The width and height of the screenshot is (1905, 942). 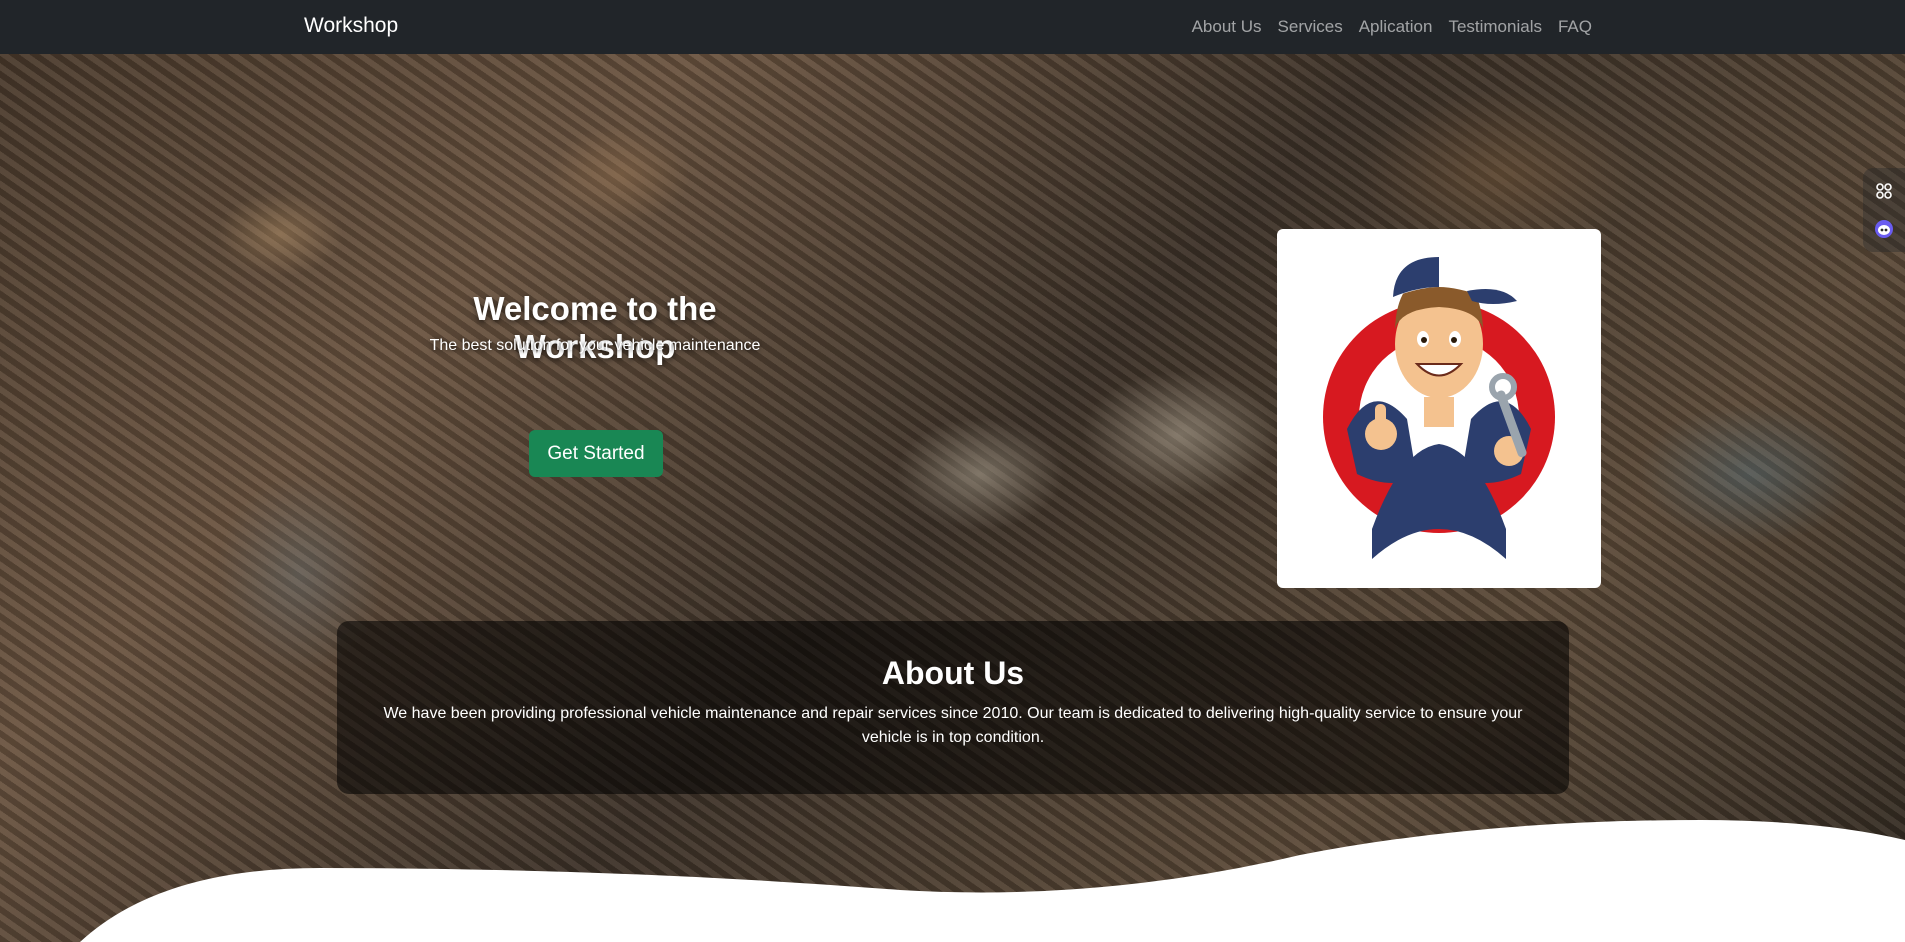 What do you see at coordinates (952, 881) in the screenshot?
I see `wave-divider` at bounding box center [952, 881].